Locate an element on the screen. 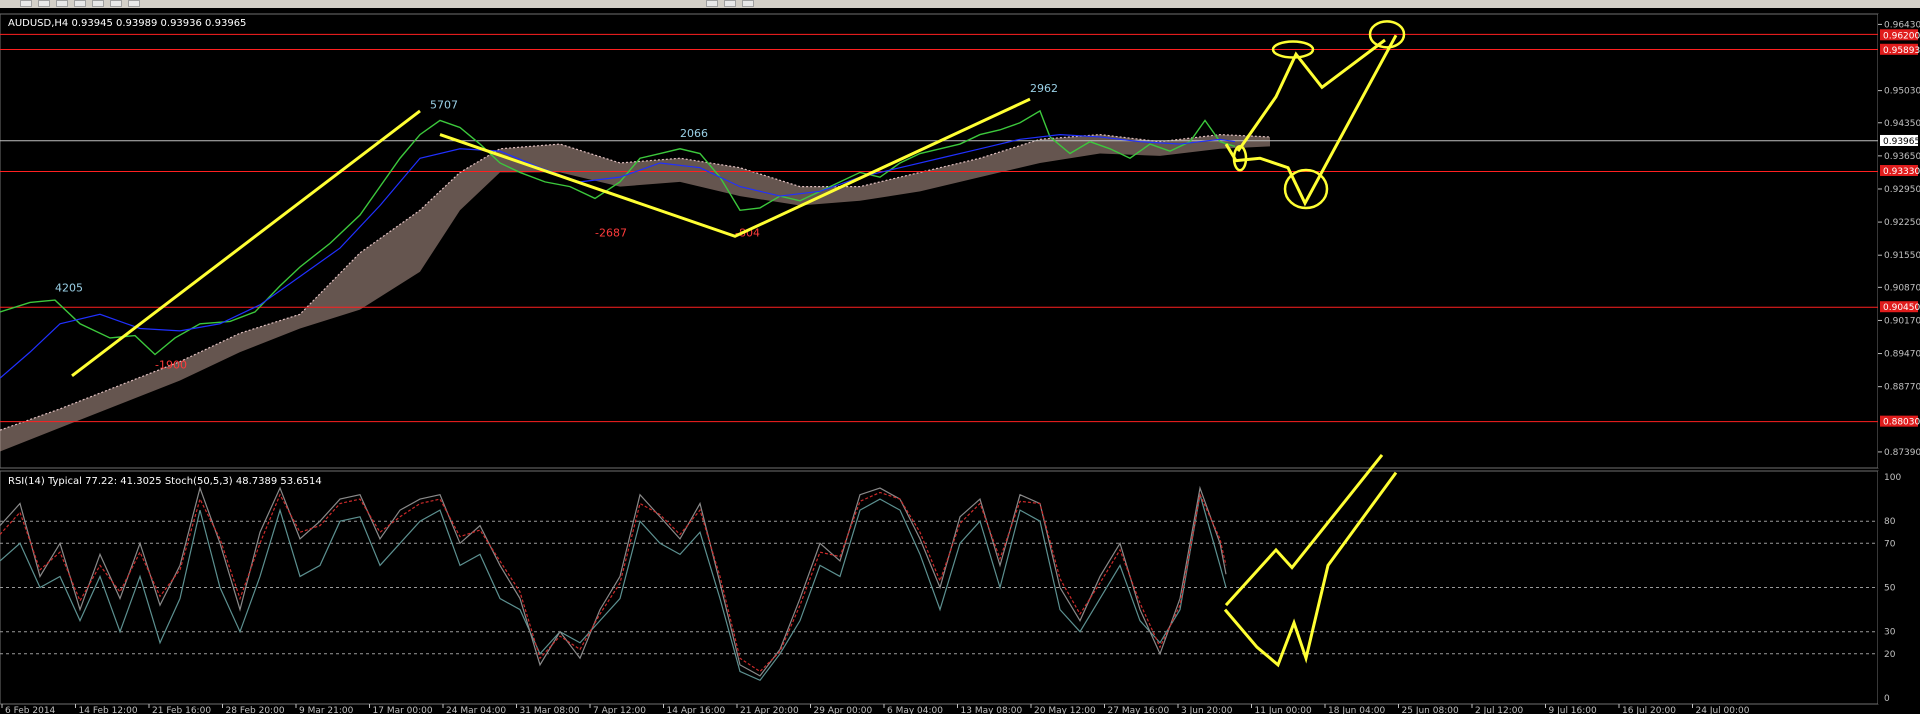 The height and width of the screenshot is (714, 1920). zigzag-label: -1900 is located at coordinates (171, 365).